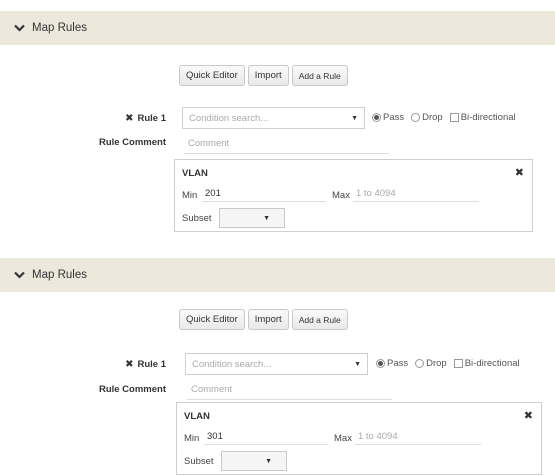  Describe the element at coordinates (266, 438) in the screenshot. I see `min-input: 301` at that location.